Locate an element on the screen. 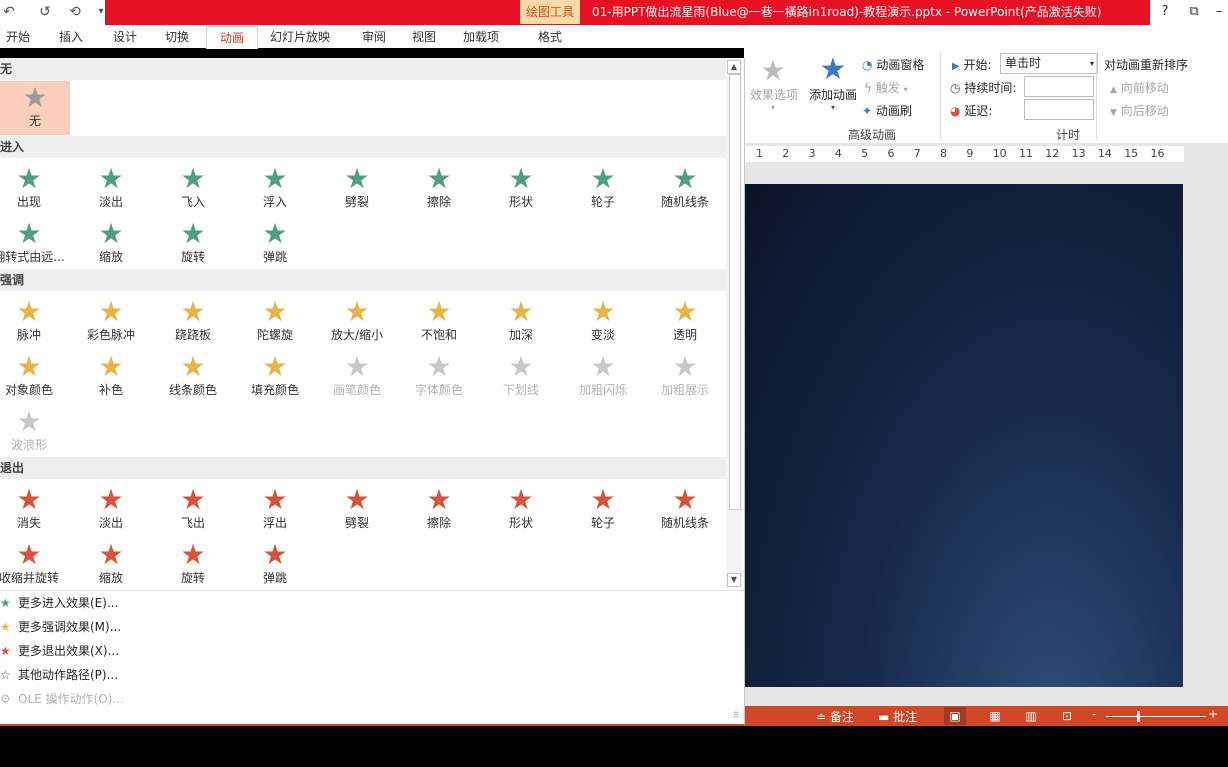 The height and width of the screenshot is (767, 1228). help-button: ? is located at coordinates (1165, 12).